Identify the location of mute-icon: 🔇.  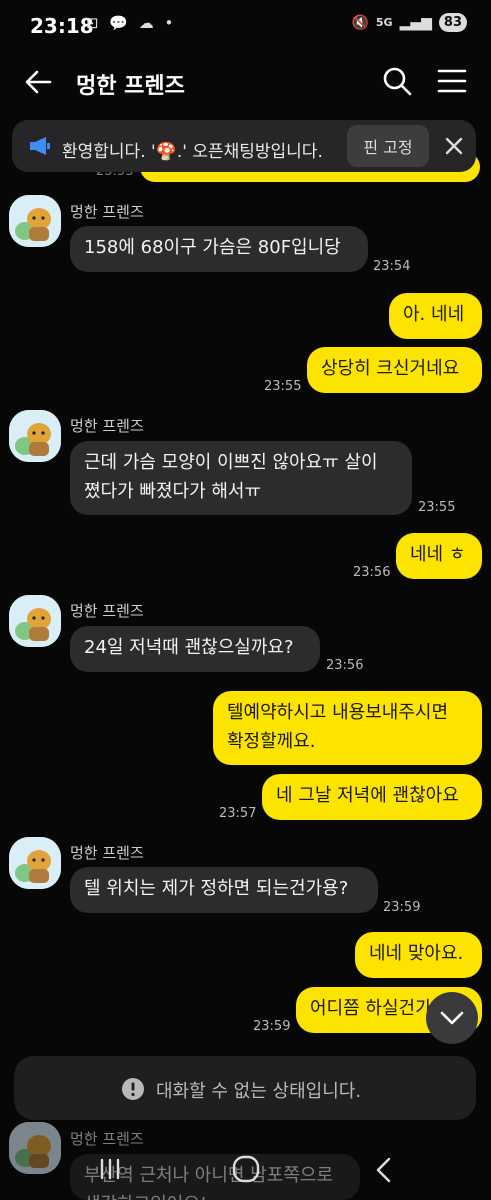
(360, 22).